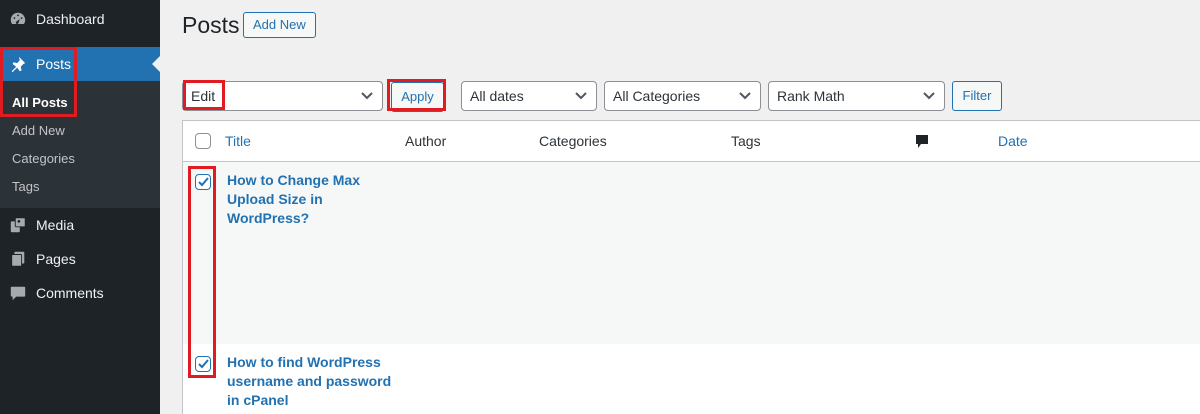 The image size is (1200, 414). What do you see at coordinates (691, 141) in the screenshot?
I see `table-header: Title Author Categories Tags Date` at bounding box center [691, 141].